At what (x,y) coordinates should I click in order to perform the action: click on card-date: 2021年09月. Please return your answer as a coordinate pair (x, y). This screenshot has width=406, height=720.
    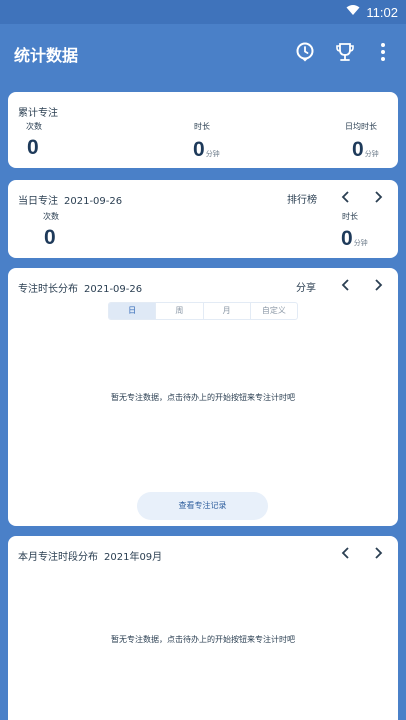
    Looking at the image, I should click on (133, 557).